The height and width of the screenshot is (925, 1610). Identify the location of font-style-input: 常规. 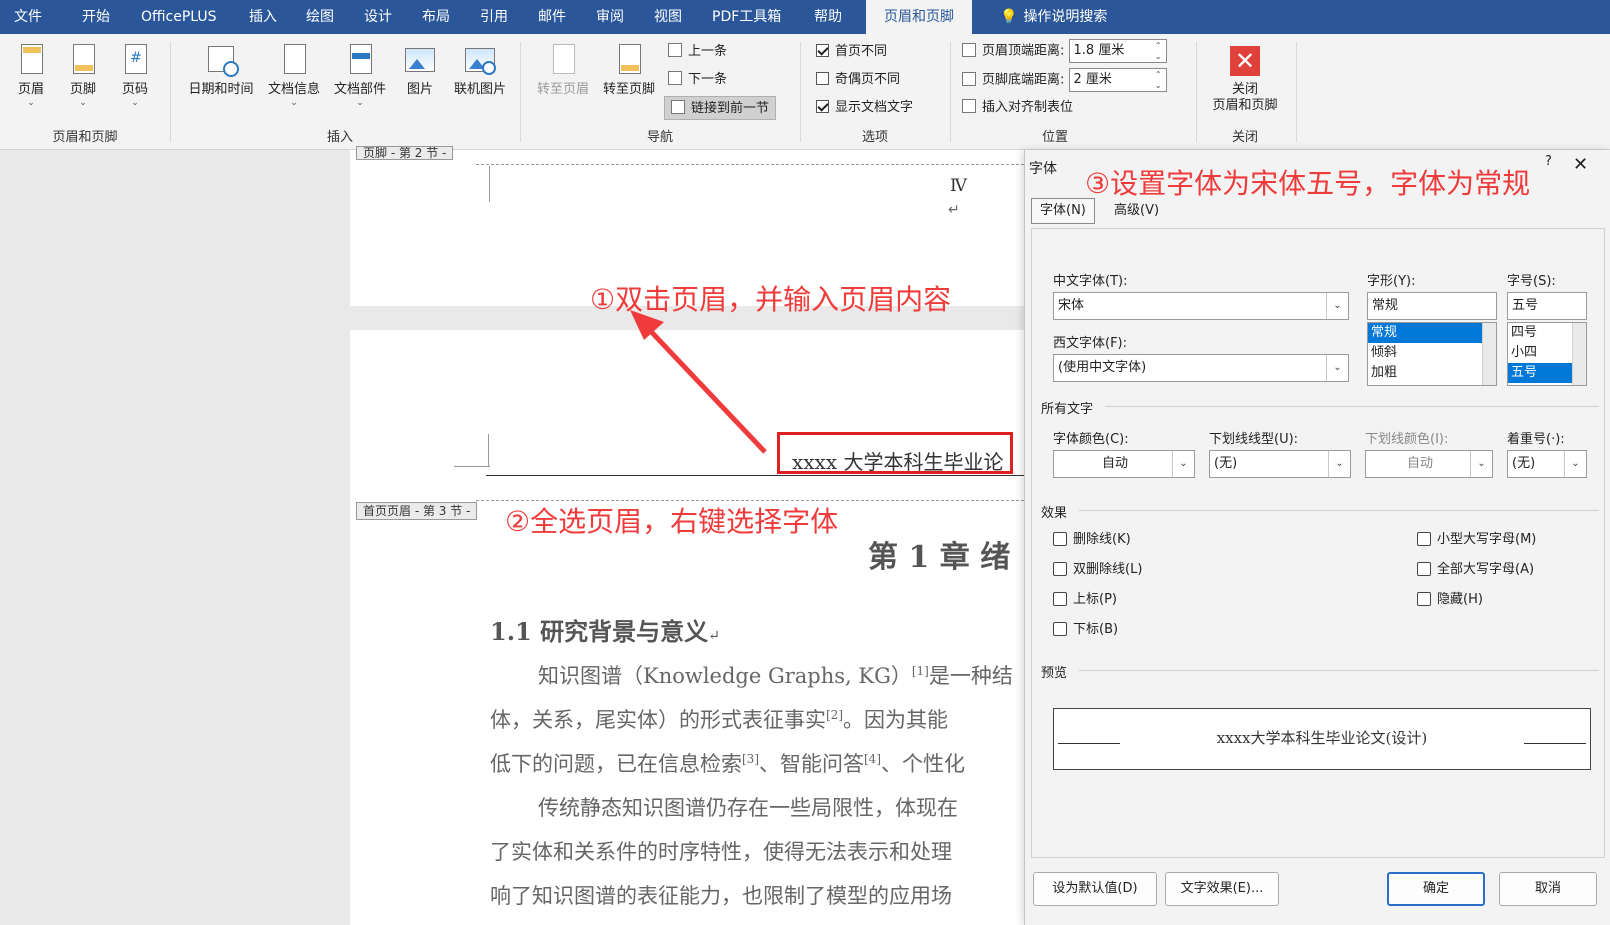
(1432, 306).